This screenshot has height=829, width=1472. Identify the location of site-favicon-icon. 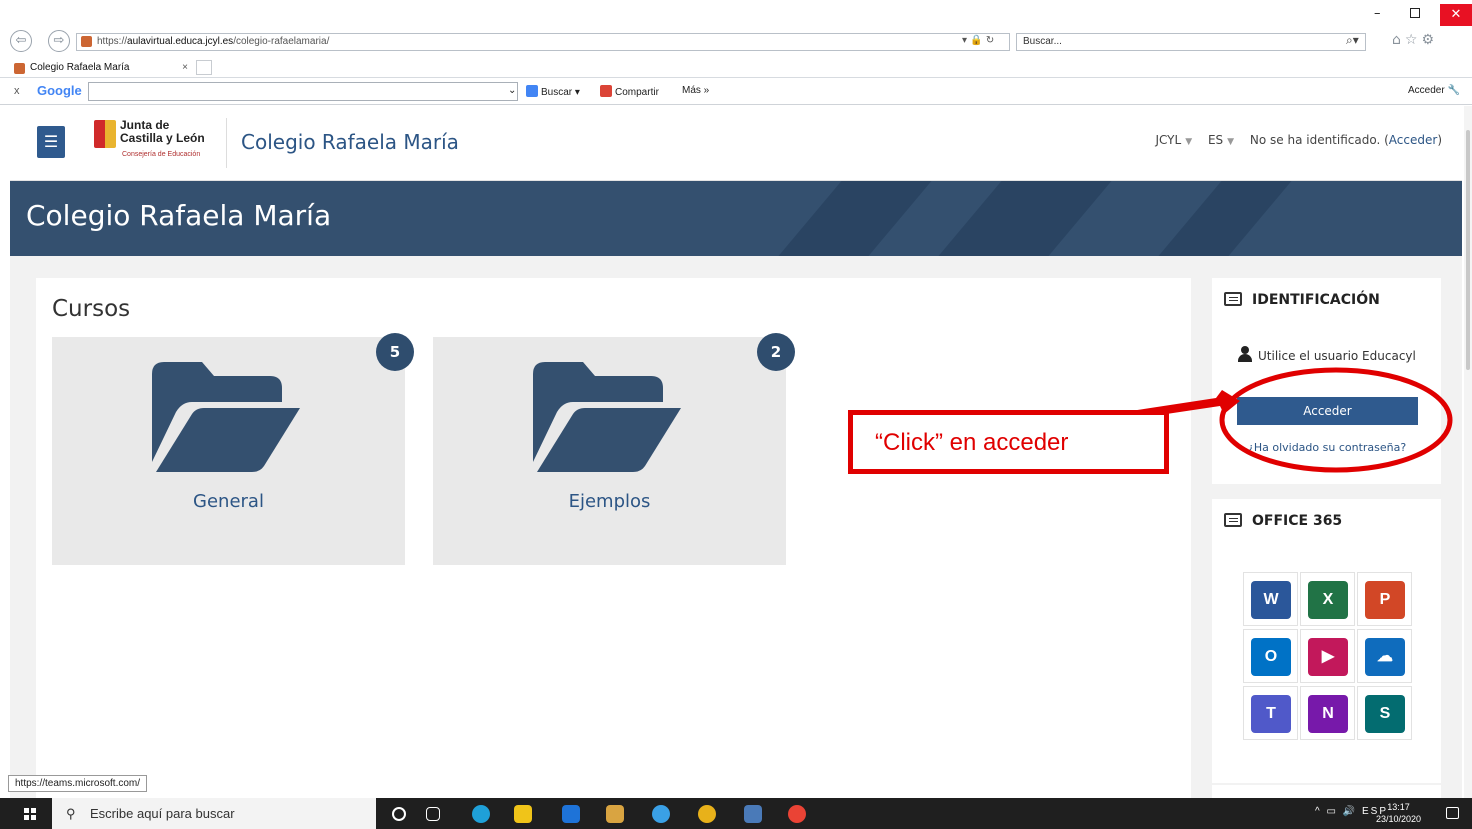
(86, 41).